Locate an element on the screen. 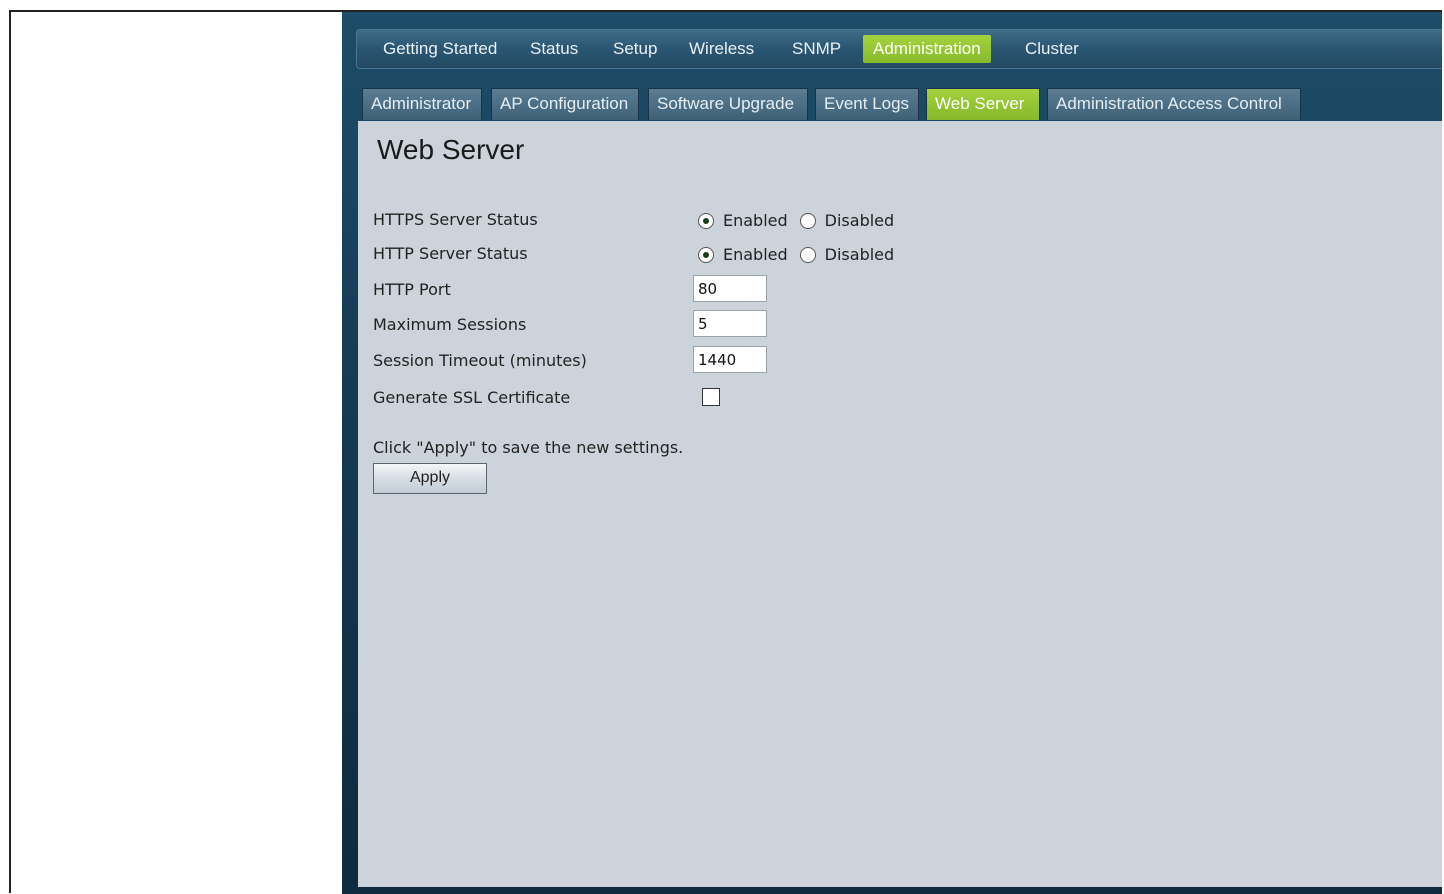 The image size is (1444, 894). apply-button: Apply is located at coordinates (430, 478).